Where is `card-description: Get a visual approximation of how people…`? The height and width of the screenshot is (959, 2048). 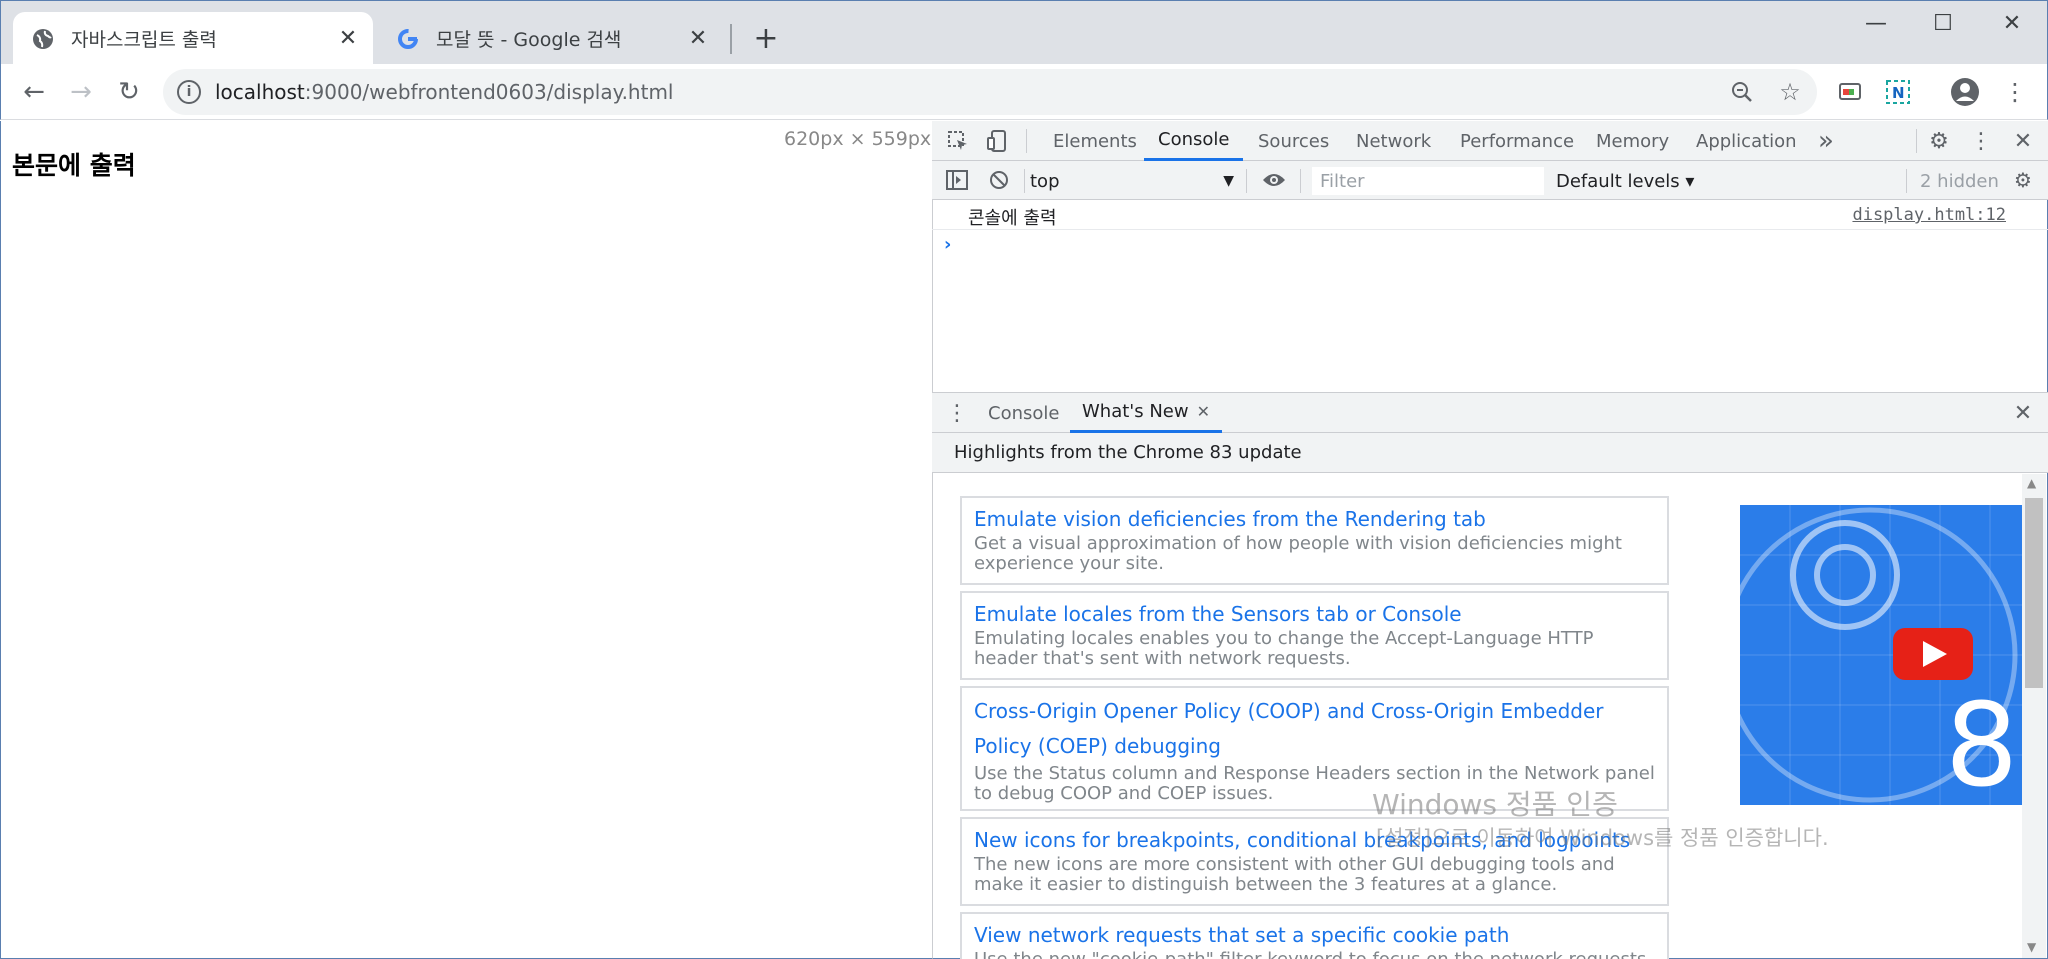
card-description: Get a visual approximation of how people… is located at coordinates (1298, 553).